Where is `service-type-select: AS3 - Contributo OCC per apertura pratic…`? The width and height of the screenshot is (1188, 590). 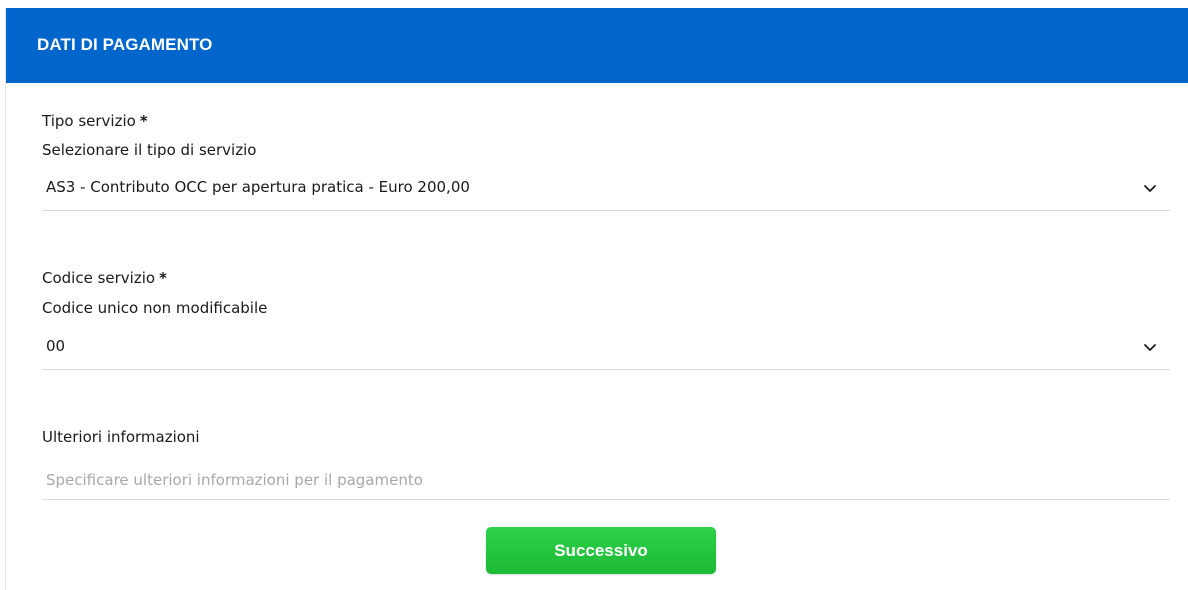 service-type-select: AS3 - Contributo OCC per apertura pratic… is located at coordinates (606, 191).